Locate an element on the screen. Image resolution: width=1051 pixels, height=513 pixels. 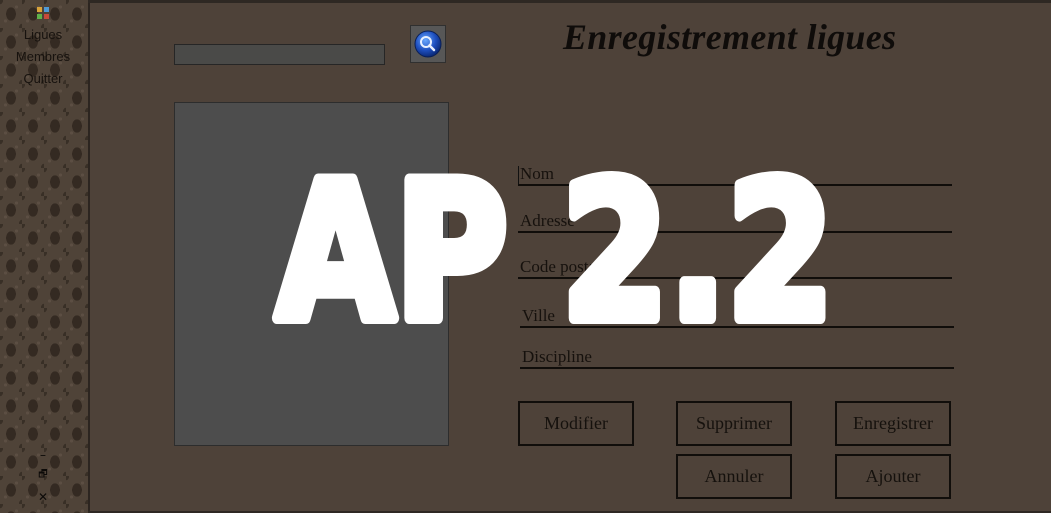
enregistrer-button: Enregistrer is located at coordinates (893, 423).